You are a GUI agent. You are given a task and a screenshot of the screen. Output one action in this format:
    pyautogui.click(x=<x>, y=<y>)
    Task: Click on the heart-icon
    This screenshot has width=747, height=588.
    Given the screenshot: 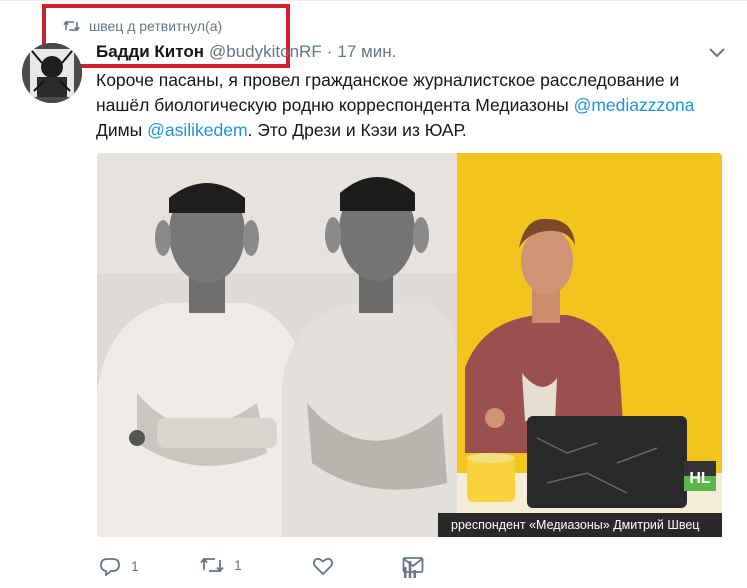 What is the action you would take?
    pyautogui.click(x=323, y=566)
    